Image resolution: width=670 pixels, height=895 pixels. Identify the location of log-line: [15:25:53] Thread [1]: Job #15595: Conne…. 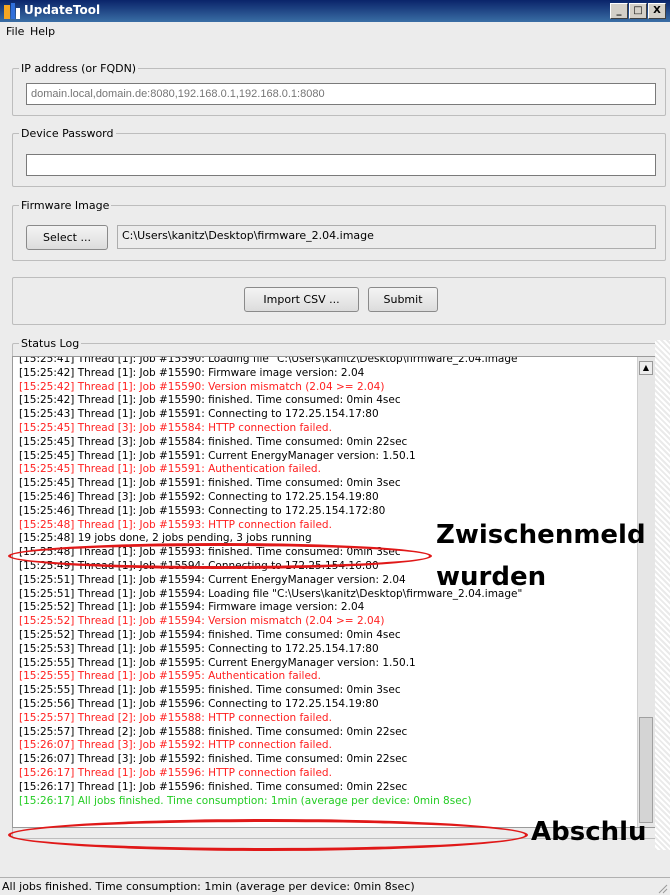
(199, 648).